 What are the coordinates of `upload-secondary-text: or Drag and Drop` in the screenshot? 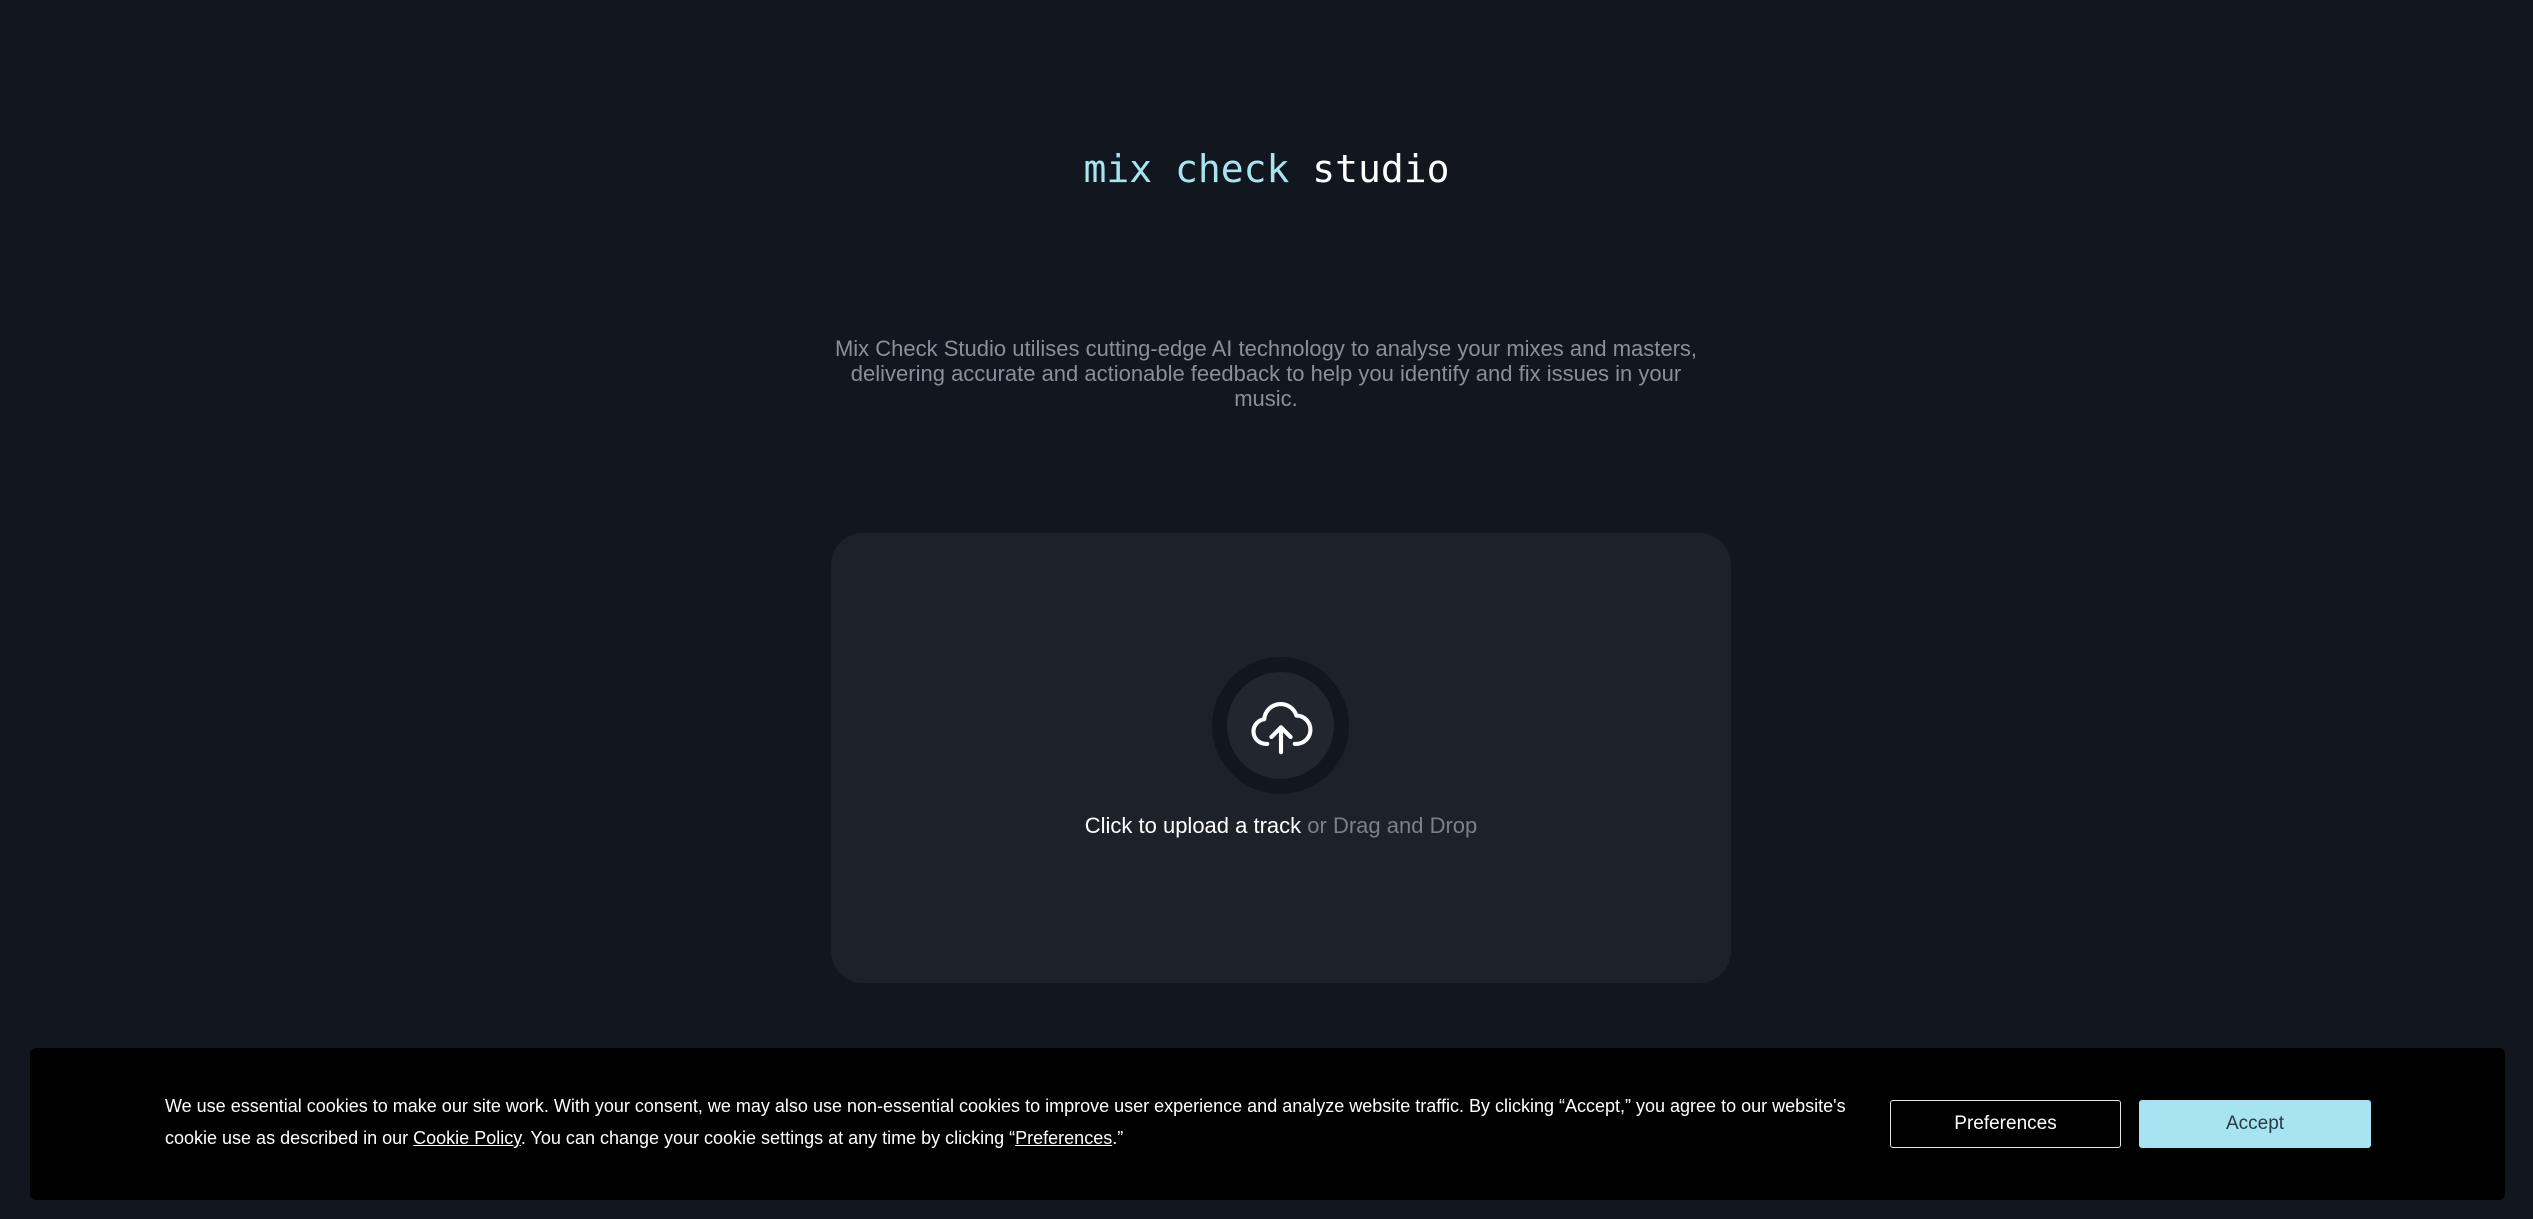 It's located at (1392, 825).